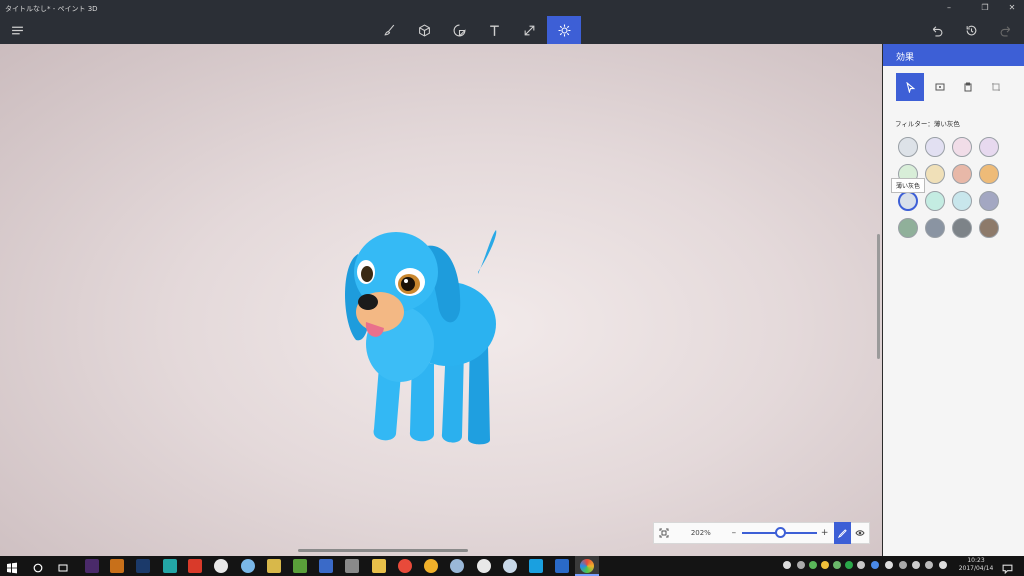 The width and height of the screenshot is (1024, 576). I want to click on skype-icon, so click(536, 566).